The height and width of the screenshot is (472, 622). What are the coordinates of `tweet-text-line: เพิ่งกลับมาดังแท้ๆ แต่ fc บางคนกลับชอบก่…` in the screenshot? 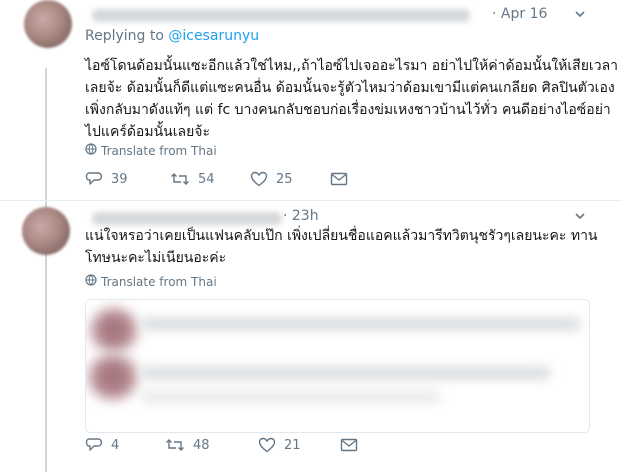 It's located at (348, 110).